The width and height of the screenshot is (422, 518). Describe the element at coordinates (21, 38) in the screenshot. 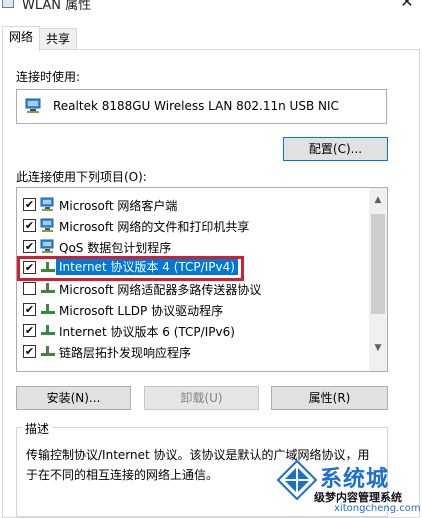

I see `tab-networking: 网络` at that location.